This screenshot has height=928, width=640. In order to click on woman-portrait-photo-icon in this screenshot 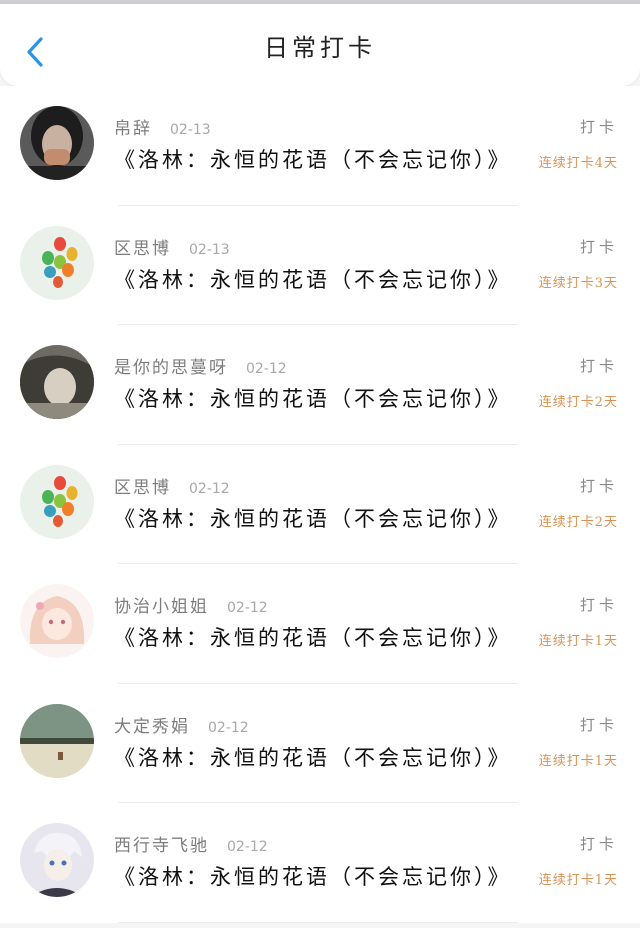, I will do `click(57, 382)`.